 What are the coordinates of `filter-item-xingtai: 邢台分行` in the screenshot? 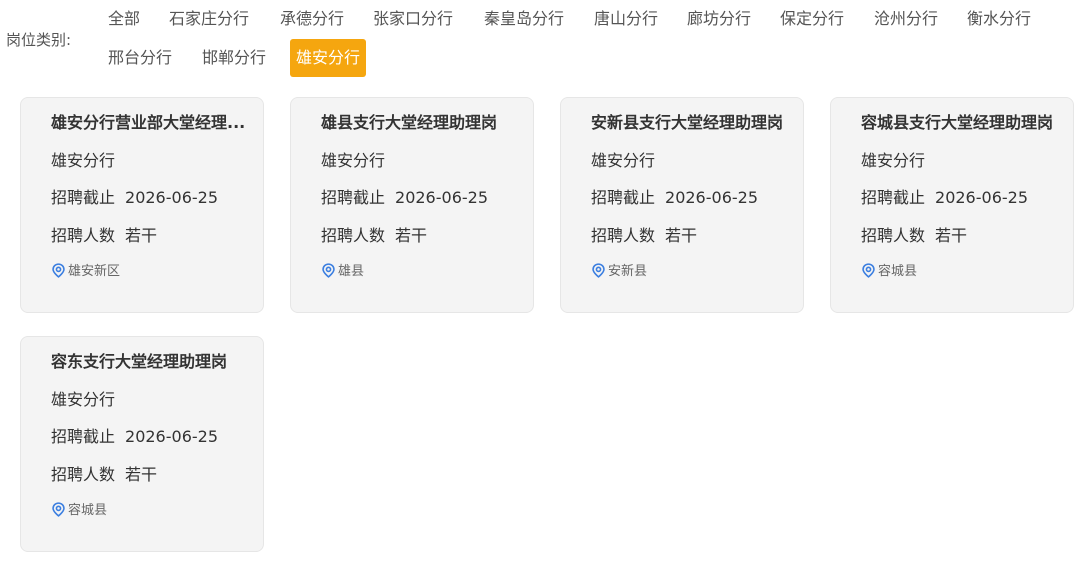 It's located at (140, 58).